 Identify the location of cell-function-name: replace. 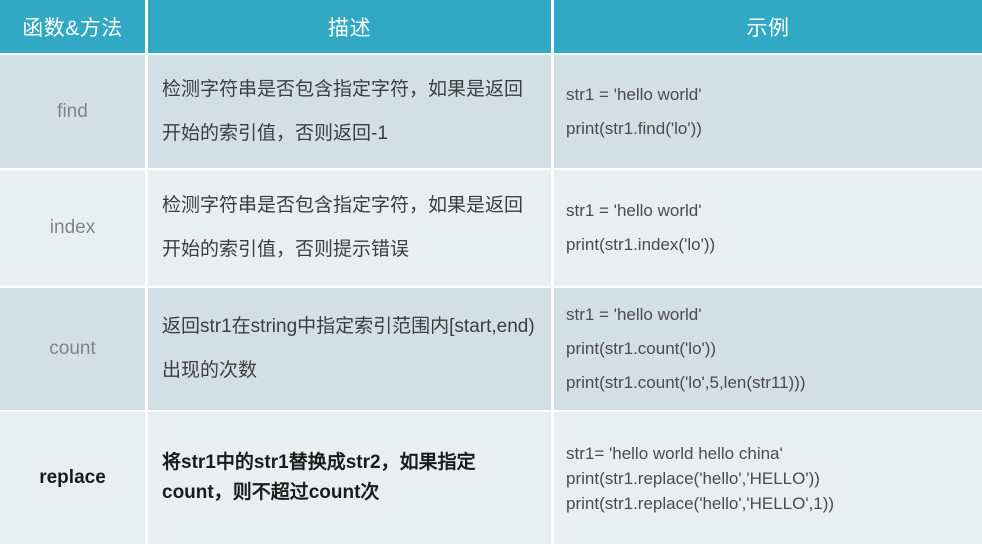
(74, 478).